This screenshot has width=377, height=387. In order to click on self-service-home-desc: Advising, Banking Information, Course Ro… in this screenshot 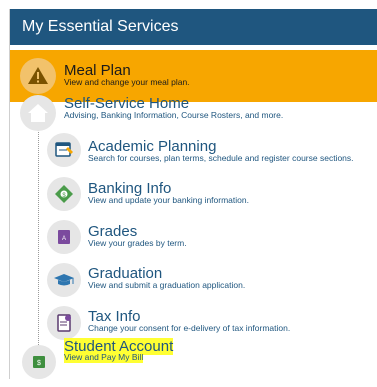, I will do `click(174, 115)`.